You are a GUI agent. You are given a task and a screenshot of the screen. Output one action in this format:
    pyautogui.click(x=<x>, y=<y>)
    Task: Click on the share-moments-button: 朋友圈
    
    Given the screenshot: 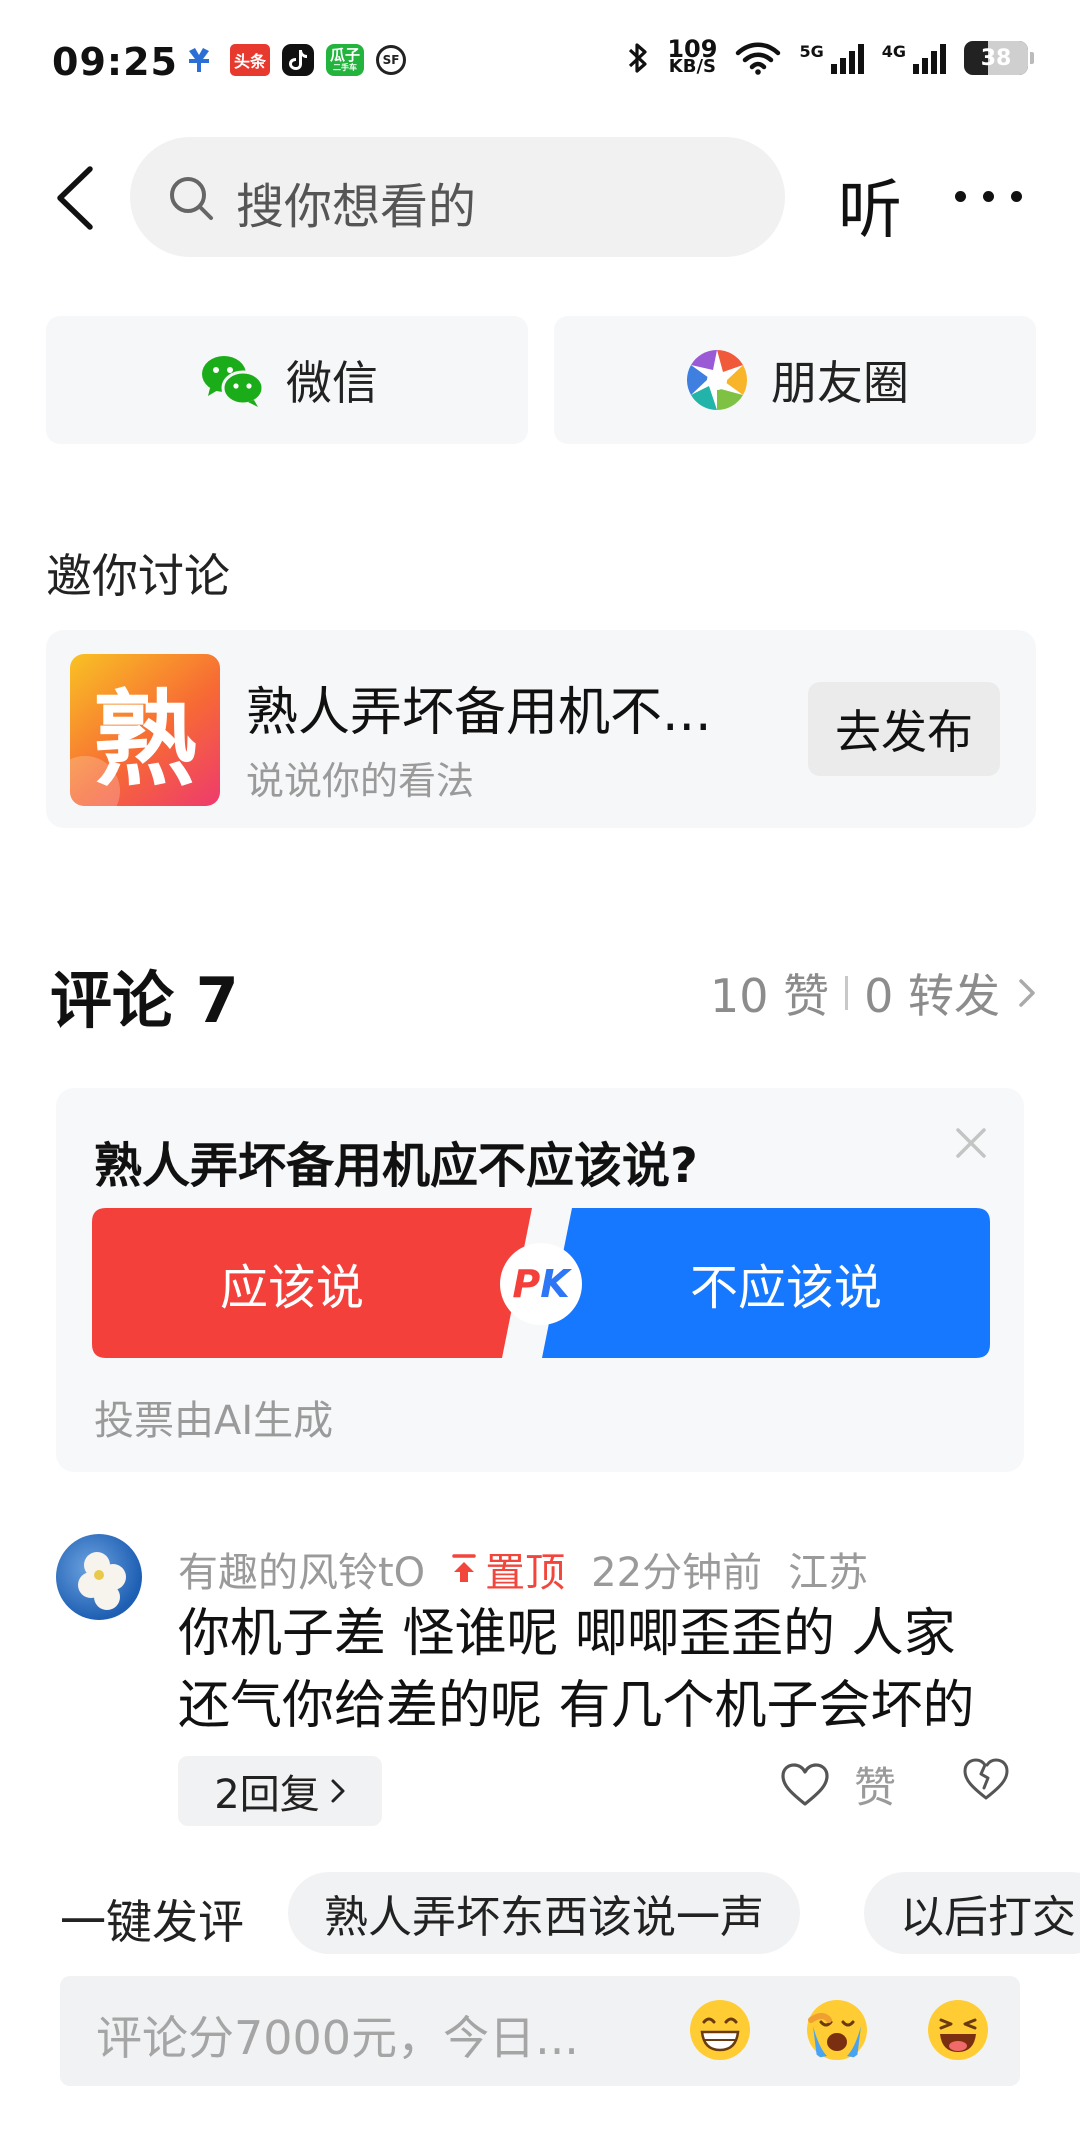 What is the action you would take?
    pyautogui.click(x=795, y=380)
    